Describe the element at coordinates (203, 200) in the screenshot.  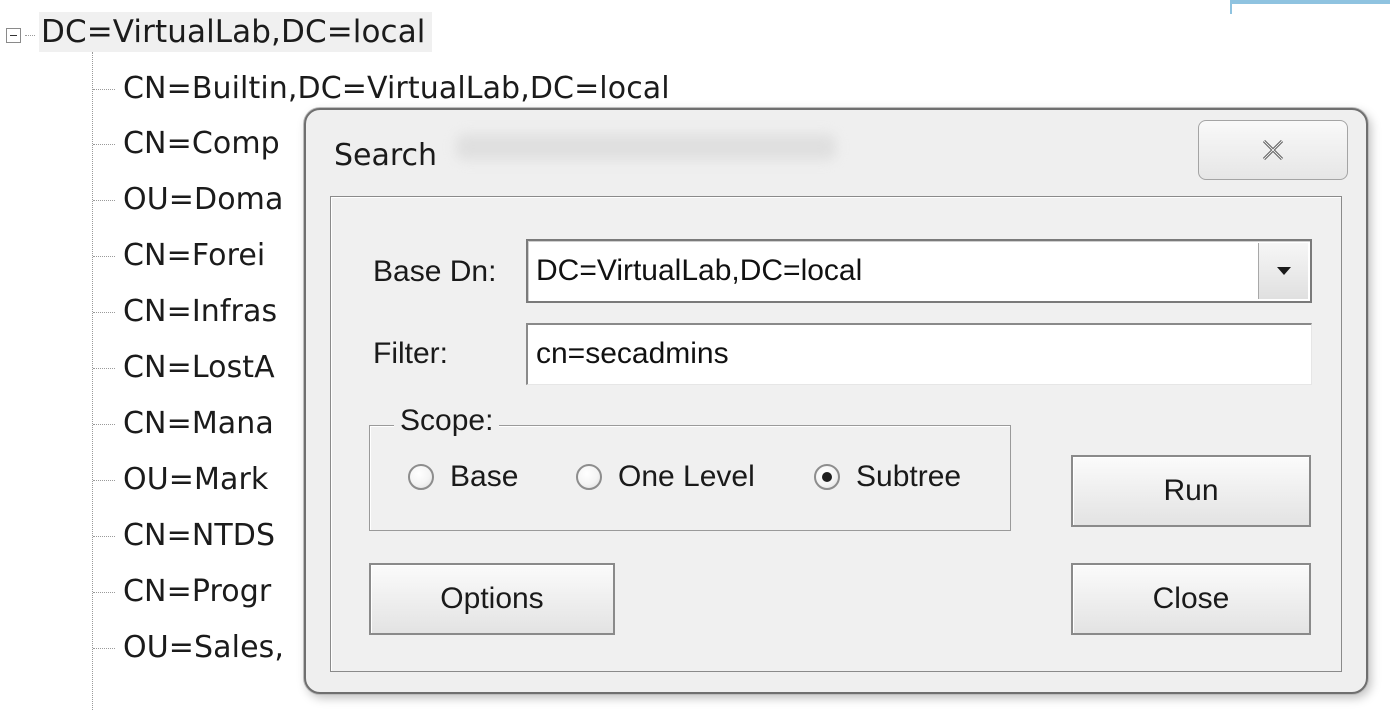
I see `tree-node-label: OU=Doma` at that location.